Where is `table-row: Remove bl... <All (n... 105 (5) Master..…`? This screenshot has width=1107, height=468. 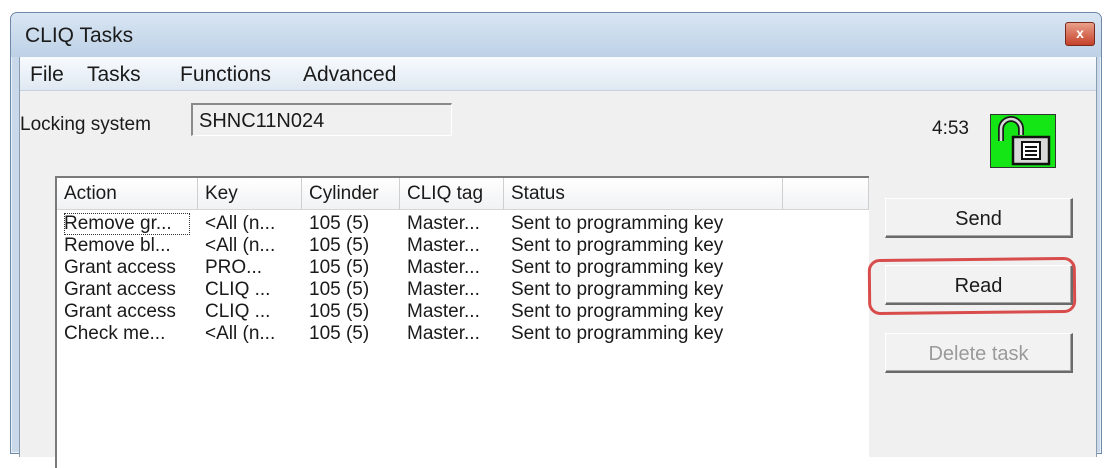 table-row: Remove bl... <All (n... 105 (5) Master..… is located at coordinates (463, 246).